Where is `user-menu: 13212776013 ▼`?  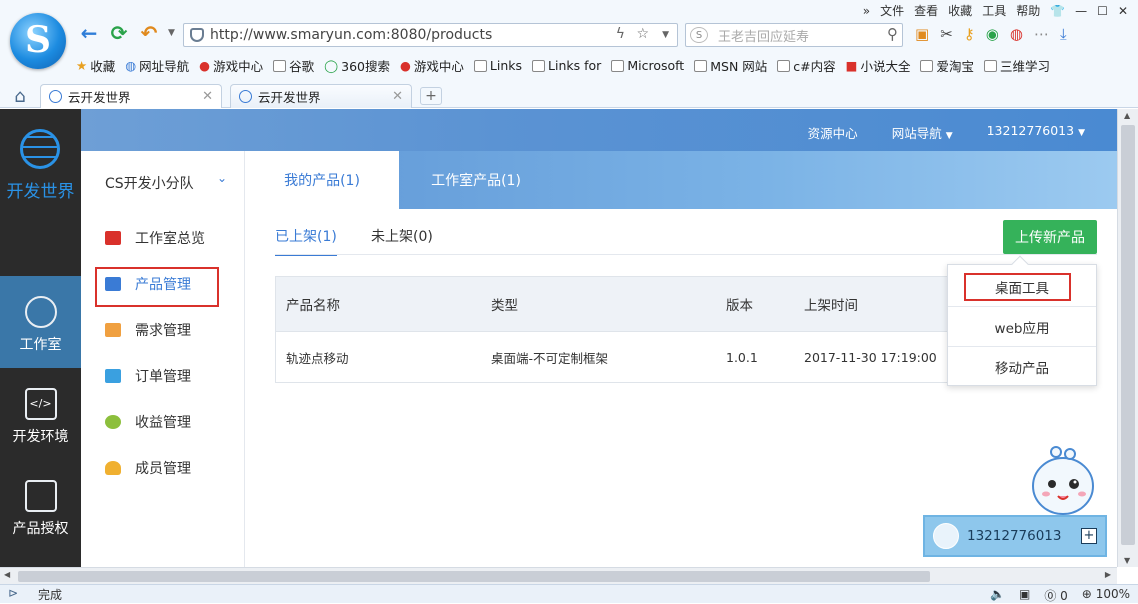
user-menu: 13212776013 ▼ is located at coordinates (1036, 132).